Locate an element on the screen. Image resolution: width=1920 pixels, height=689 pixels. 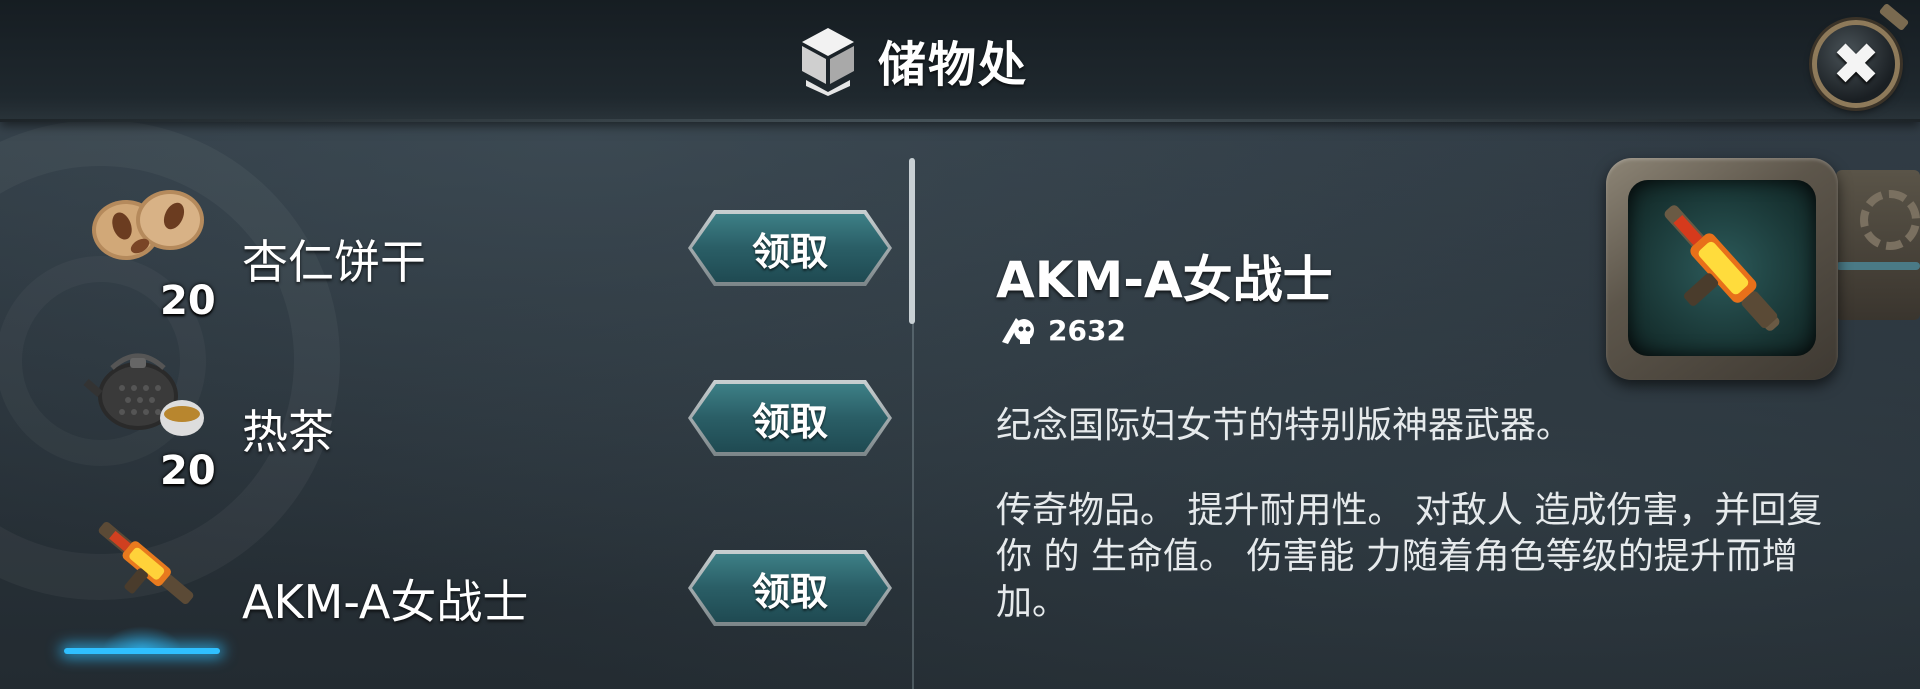
rifle-icon is located at coordinates (146, 563).